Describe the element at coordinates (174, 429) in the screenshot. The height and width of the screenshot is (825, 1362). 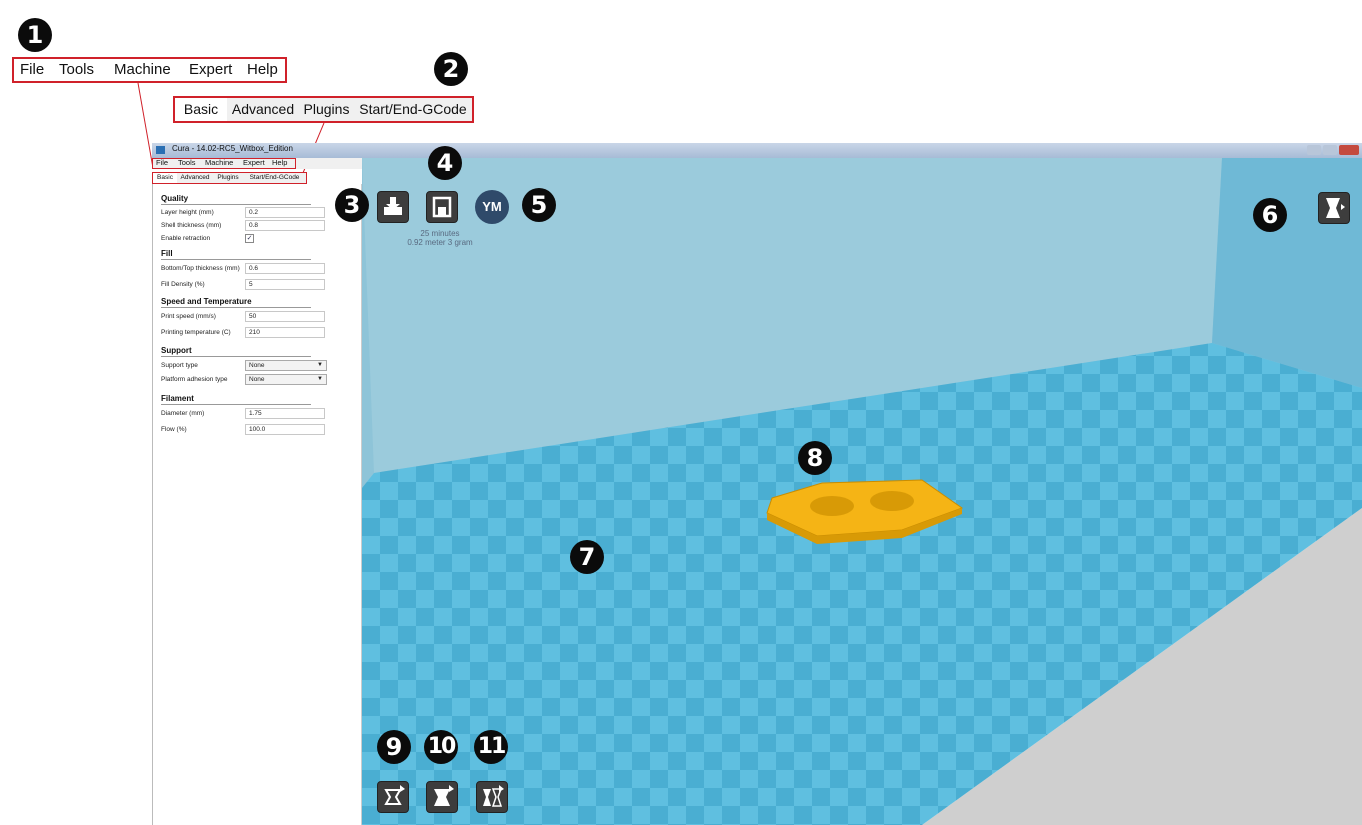
I see `flow-label: Flow (%)` at that location.